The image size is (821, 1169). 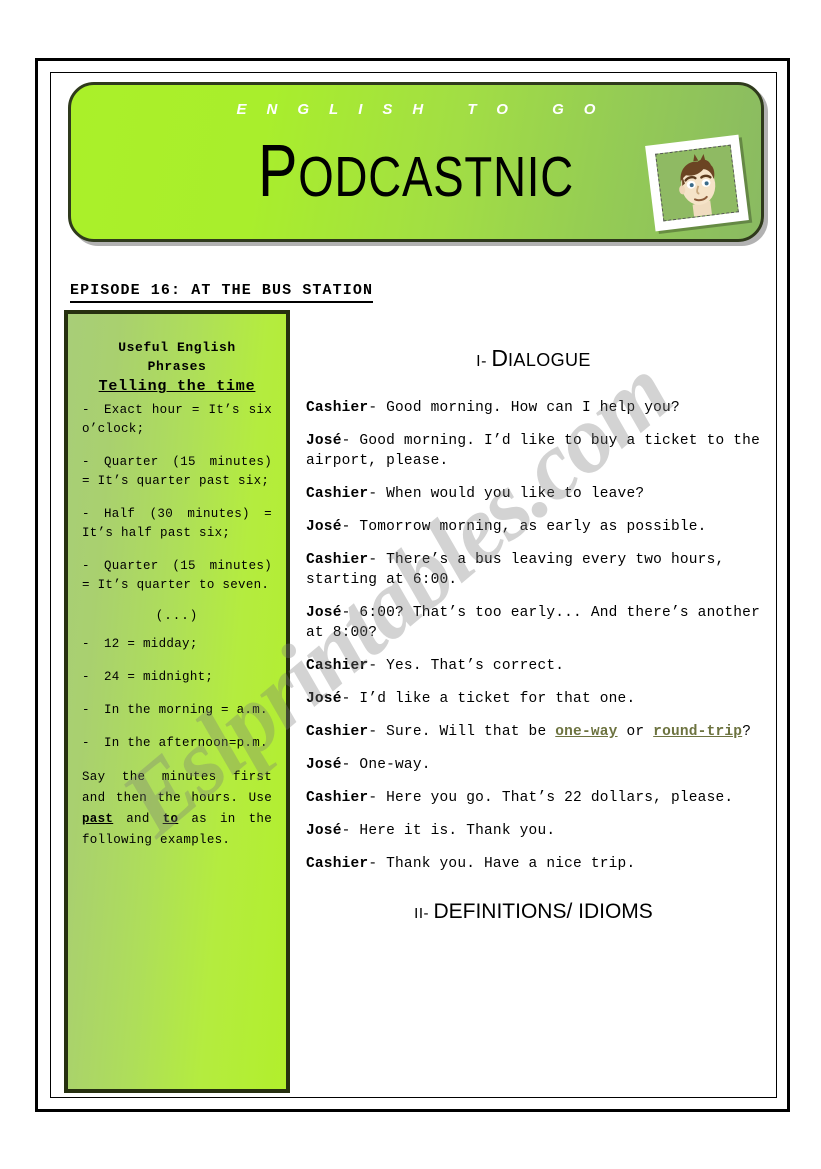 I want to click on page-title: PODCASTNIC, so click(x=416, y=174).